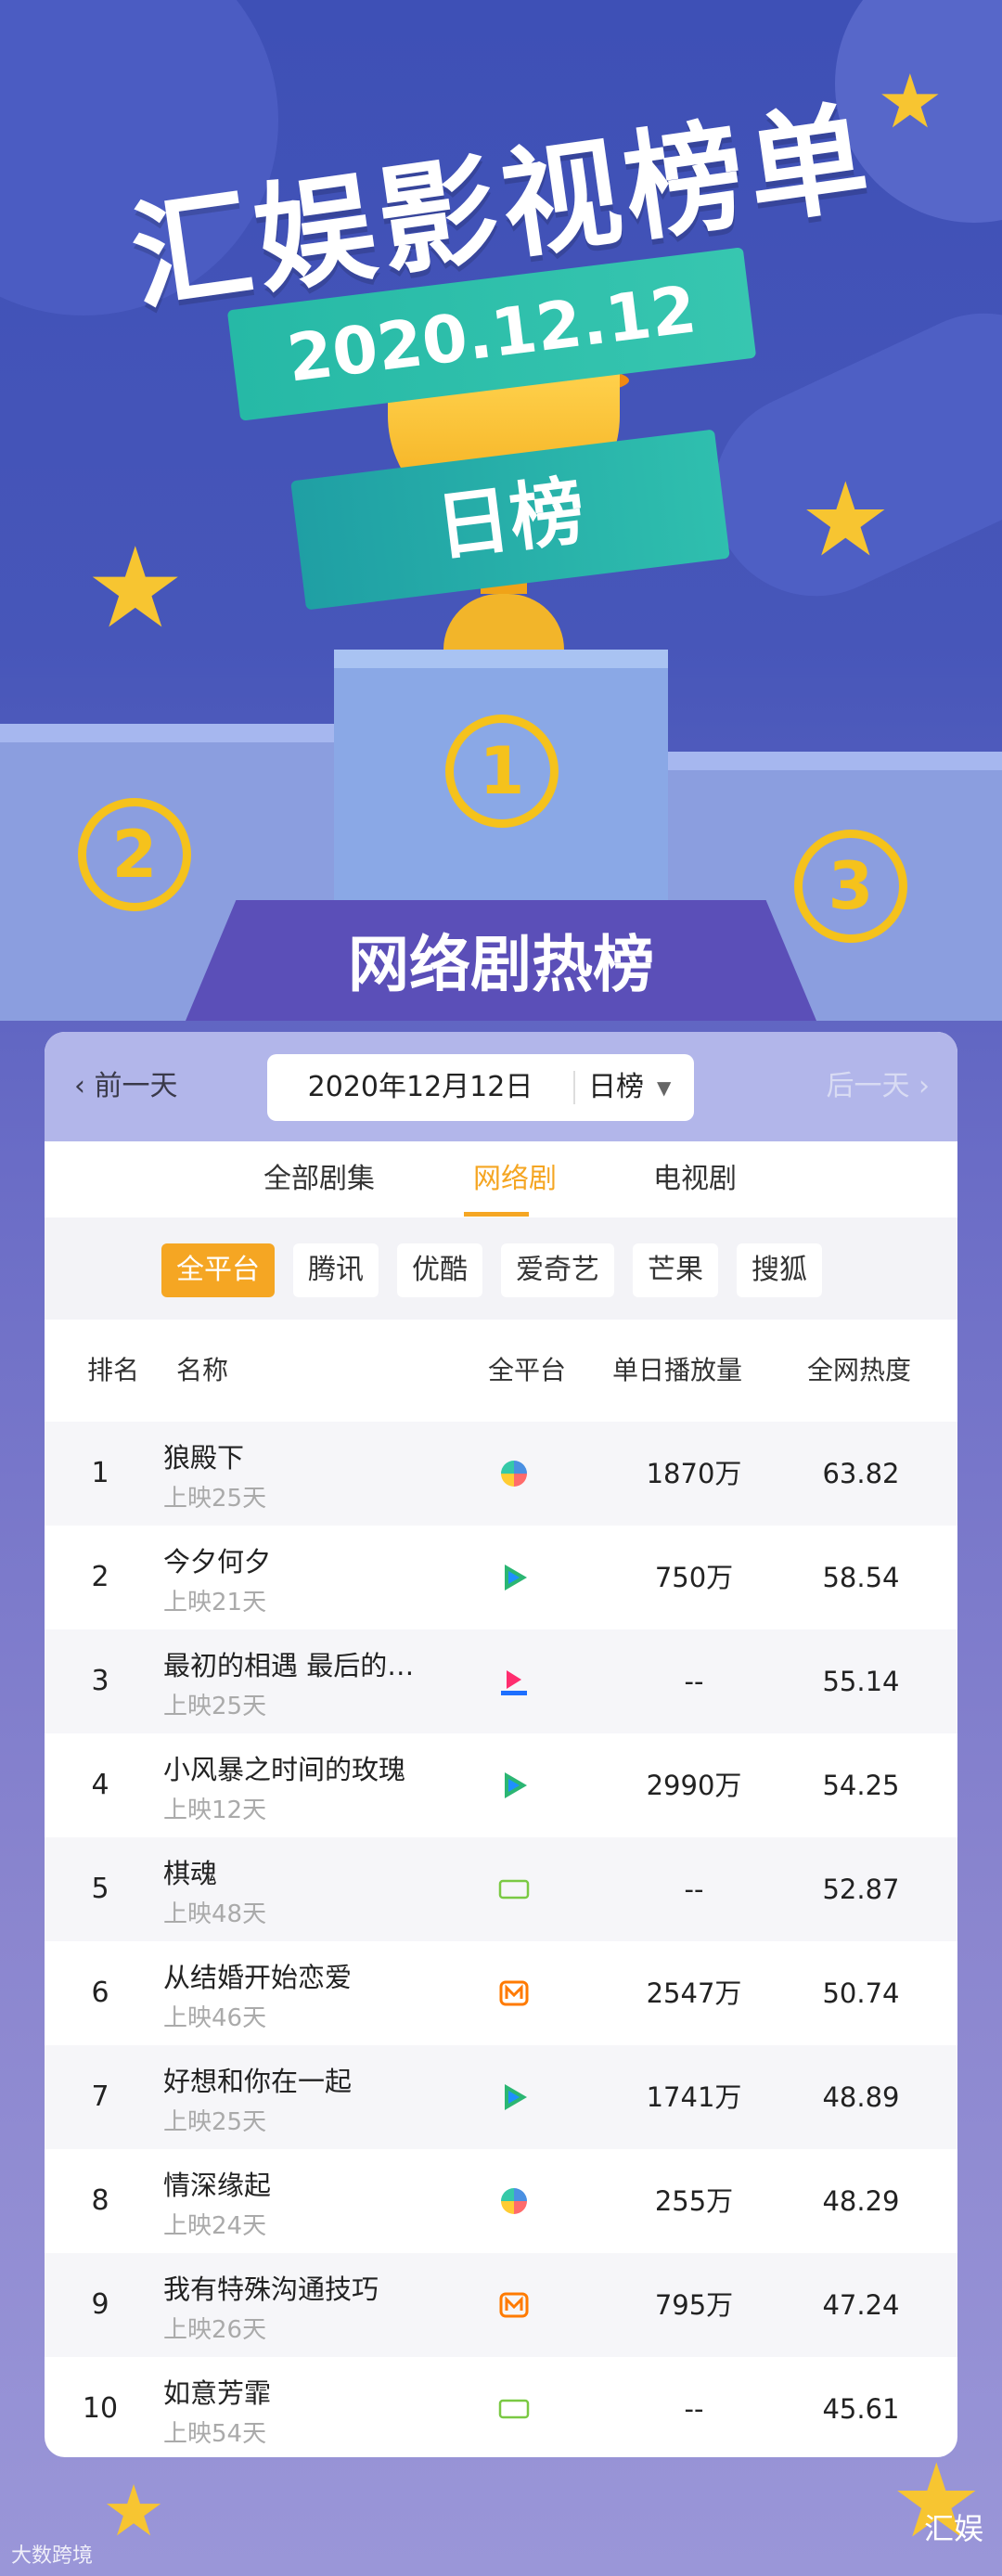  Describe the element at coordinates (303, 1455) in the screenshot. I see `show-title: 狼殿下` at that location.